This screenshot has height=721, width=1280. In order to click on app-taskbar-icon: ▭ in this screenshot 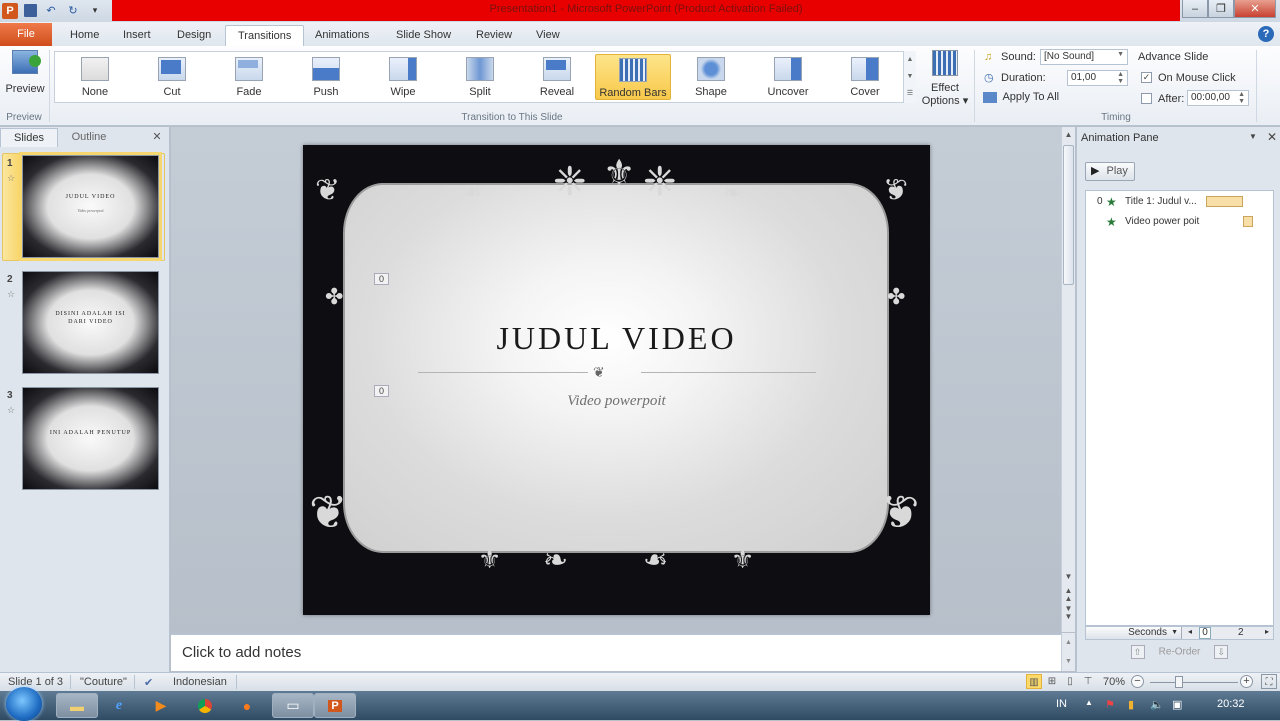, I will do `click(293, 705)`.